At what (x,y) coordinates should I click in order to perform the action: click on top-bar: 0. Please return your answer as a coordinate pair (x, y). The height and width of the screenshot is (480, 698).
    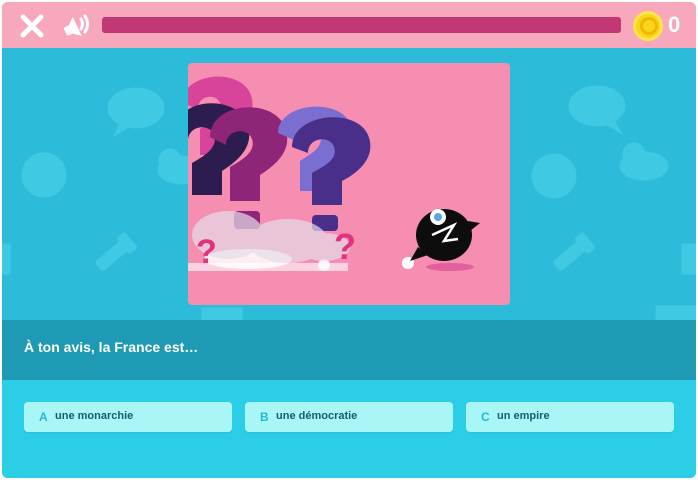
    Looking at the image, I should click on (349, 25).